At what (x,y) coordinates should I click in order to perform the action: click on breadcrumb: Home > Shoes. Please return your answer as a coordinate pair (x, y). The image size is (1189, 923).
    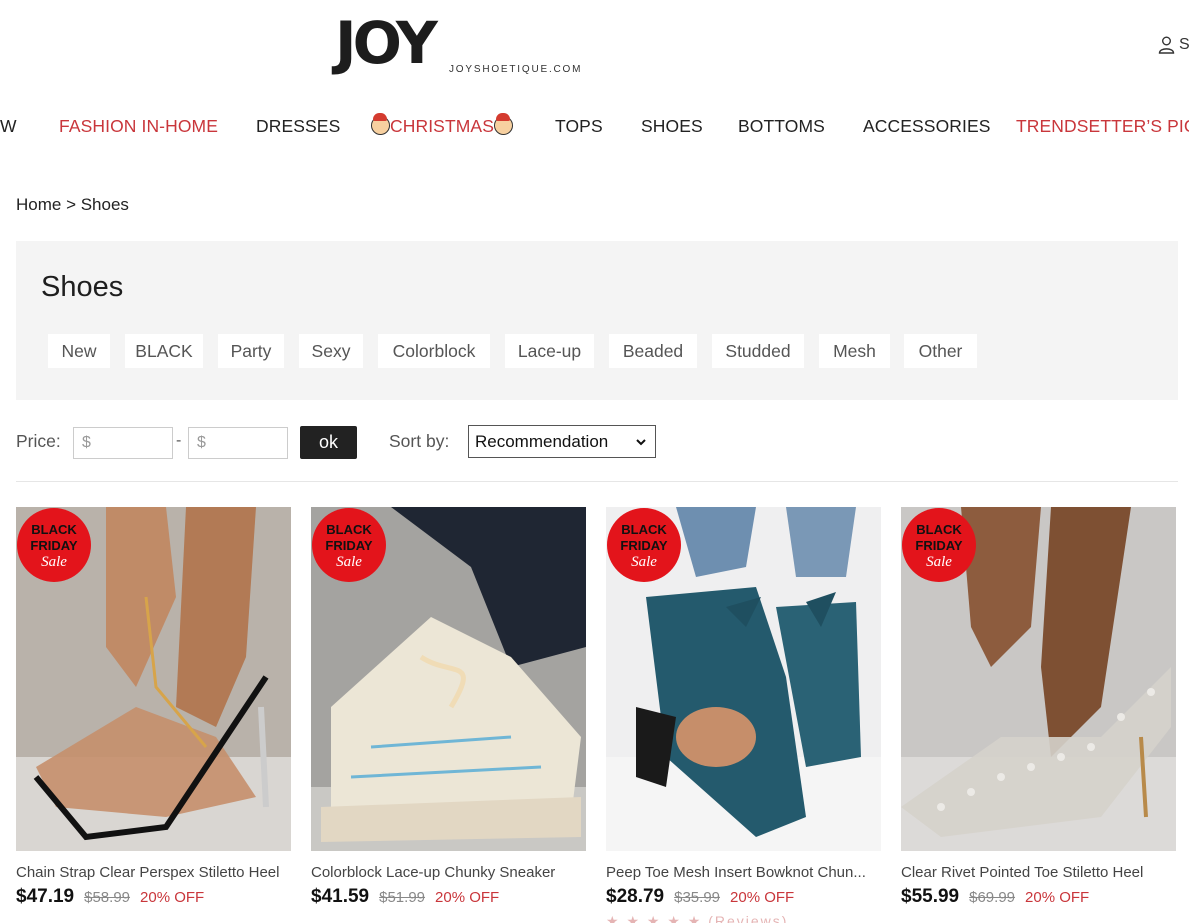
    Looking at the image, I should click on (72, 205).